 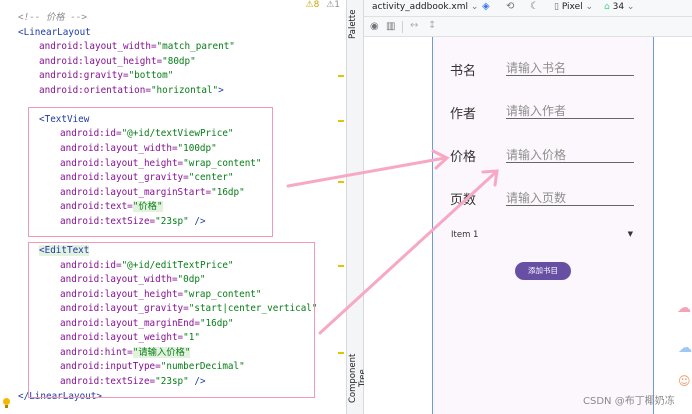 I want to click on file-tab: activity_addbook.xml ⌄, so click(x=425, y=7).